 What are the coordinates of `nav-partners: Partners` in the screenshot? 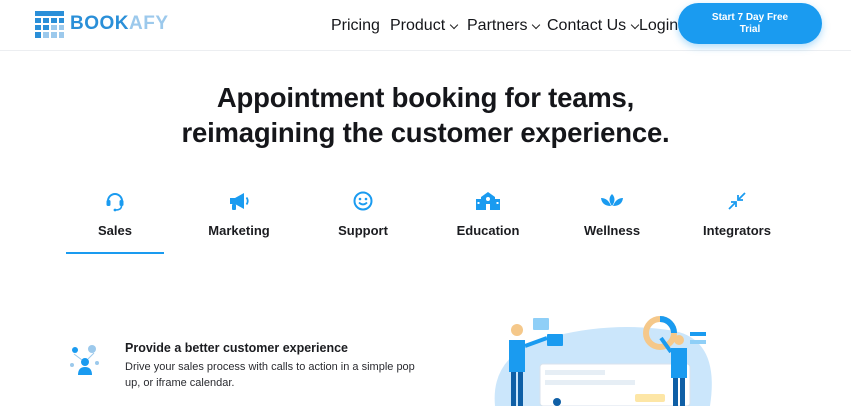 It's located at (504, 26).